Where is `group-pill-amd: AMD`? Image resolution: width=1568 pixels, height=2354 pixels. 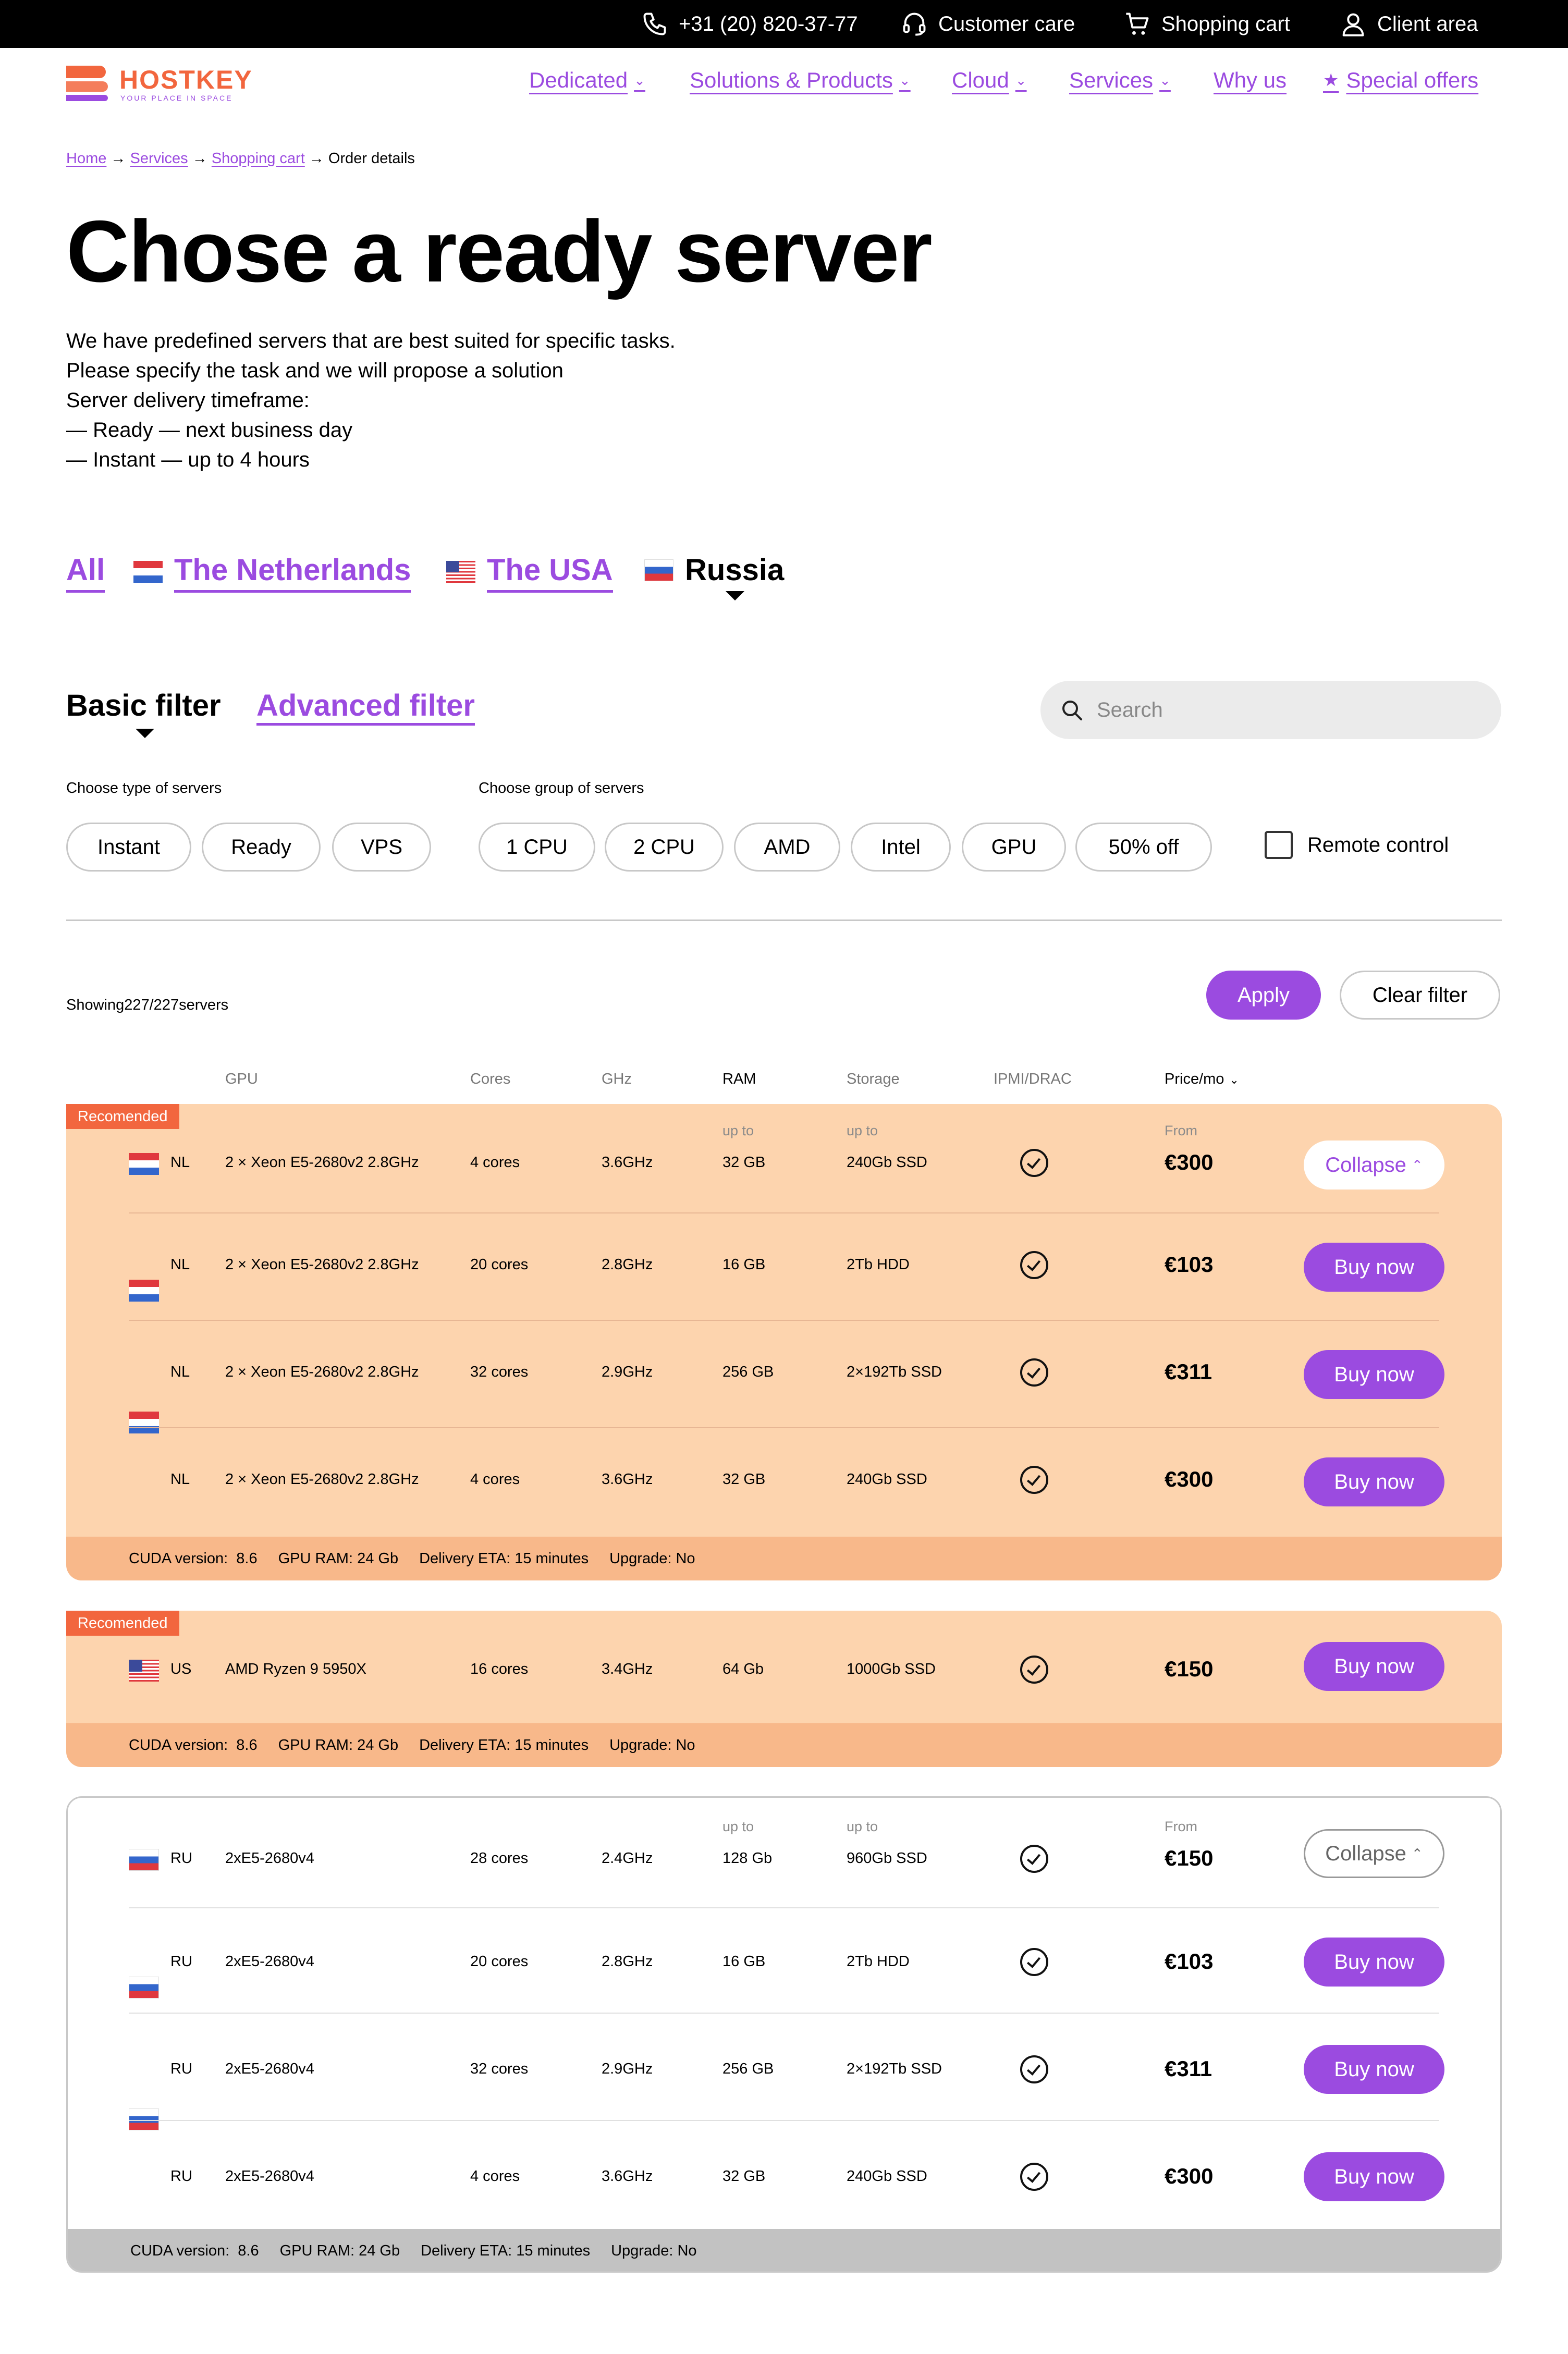
group-pill-amd: AMD is located at coordinates (787, 848).